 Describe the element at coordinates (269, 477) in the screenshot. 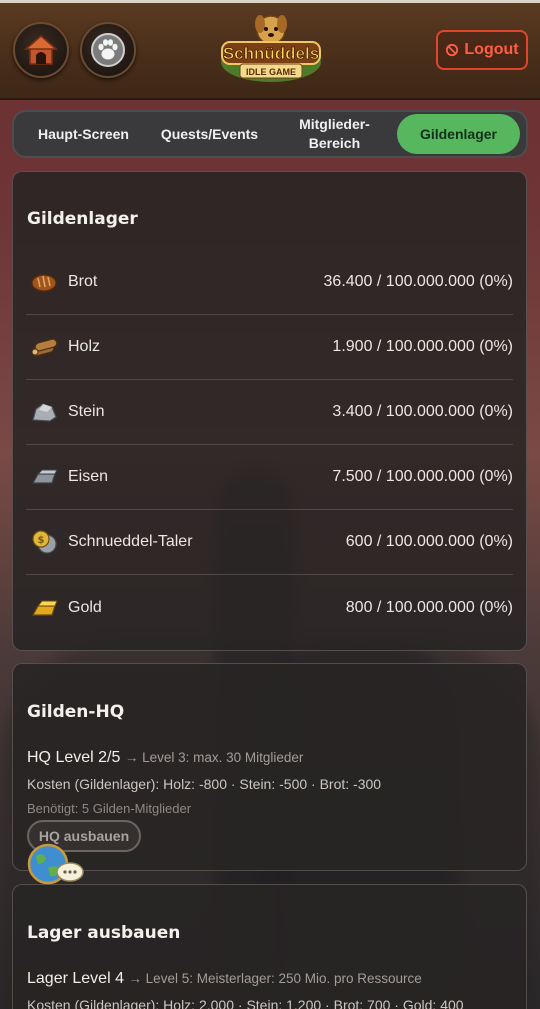

I see `resource-row: Eisen 7.500 / 100.000.000 (0%)` at that location.